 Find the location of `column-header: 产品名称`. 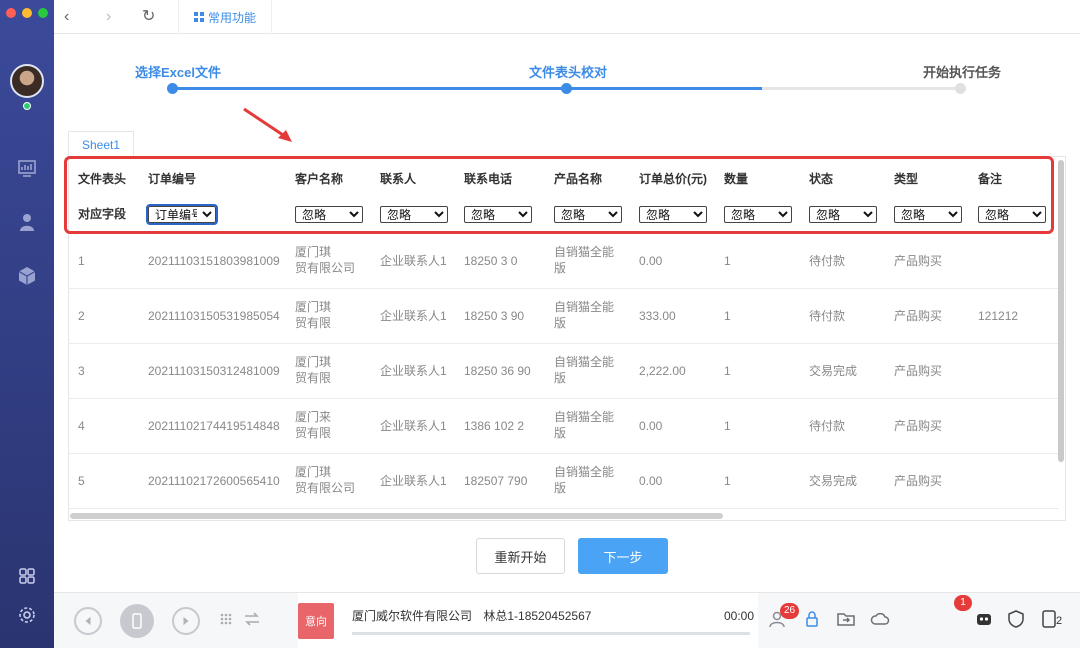

column-header: 产品名称 is located at coordinates (578, 179).